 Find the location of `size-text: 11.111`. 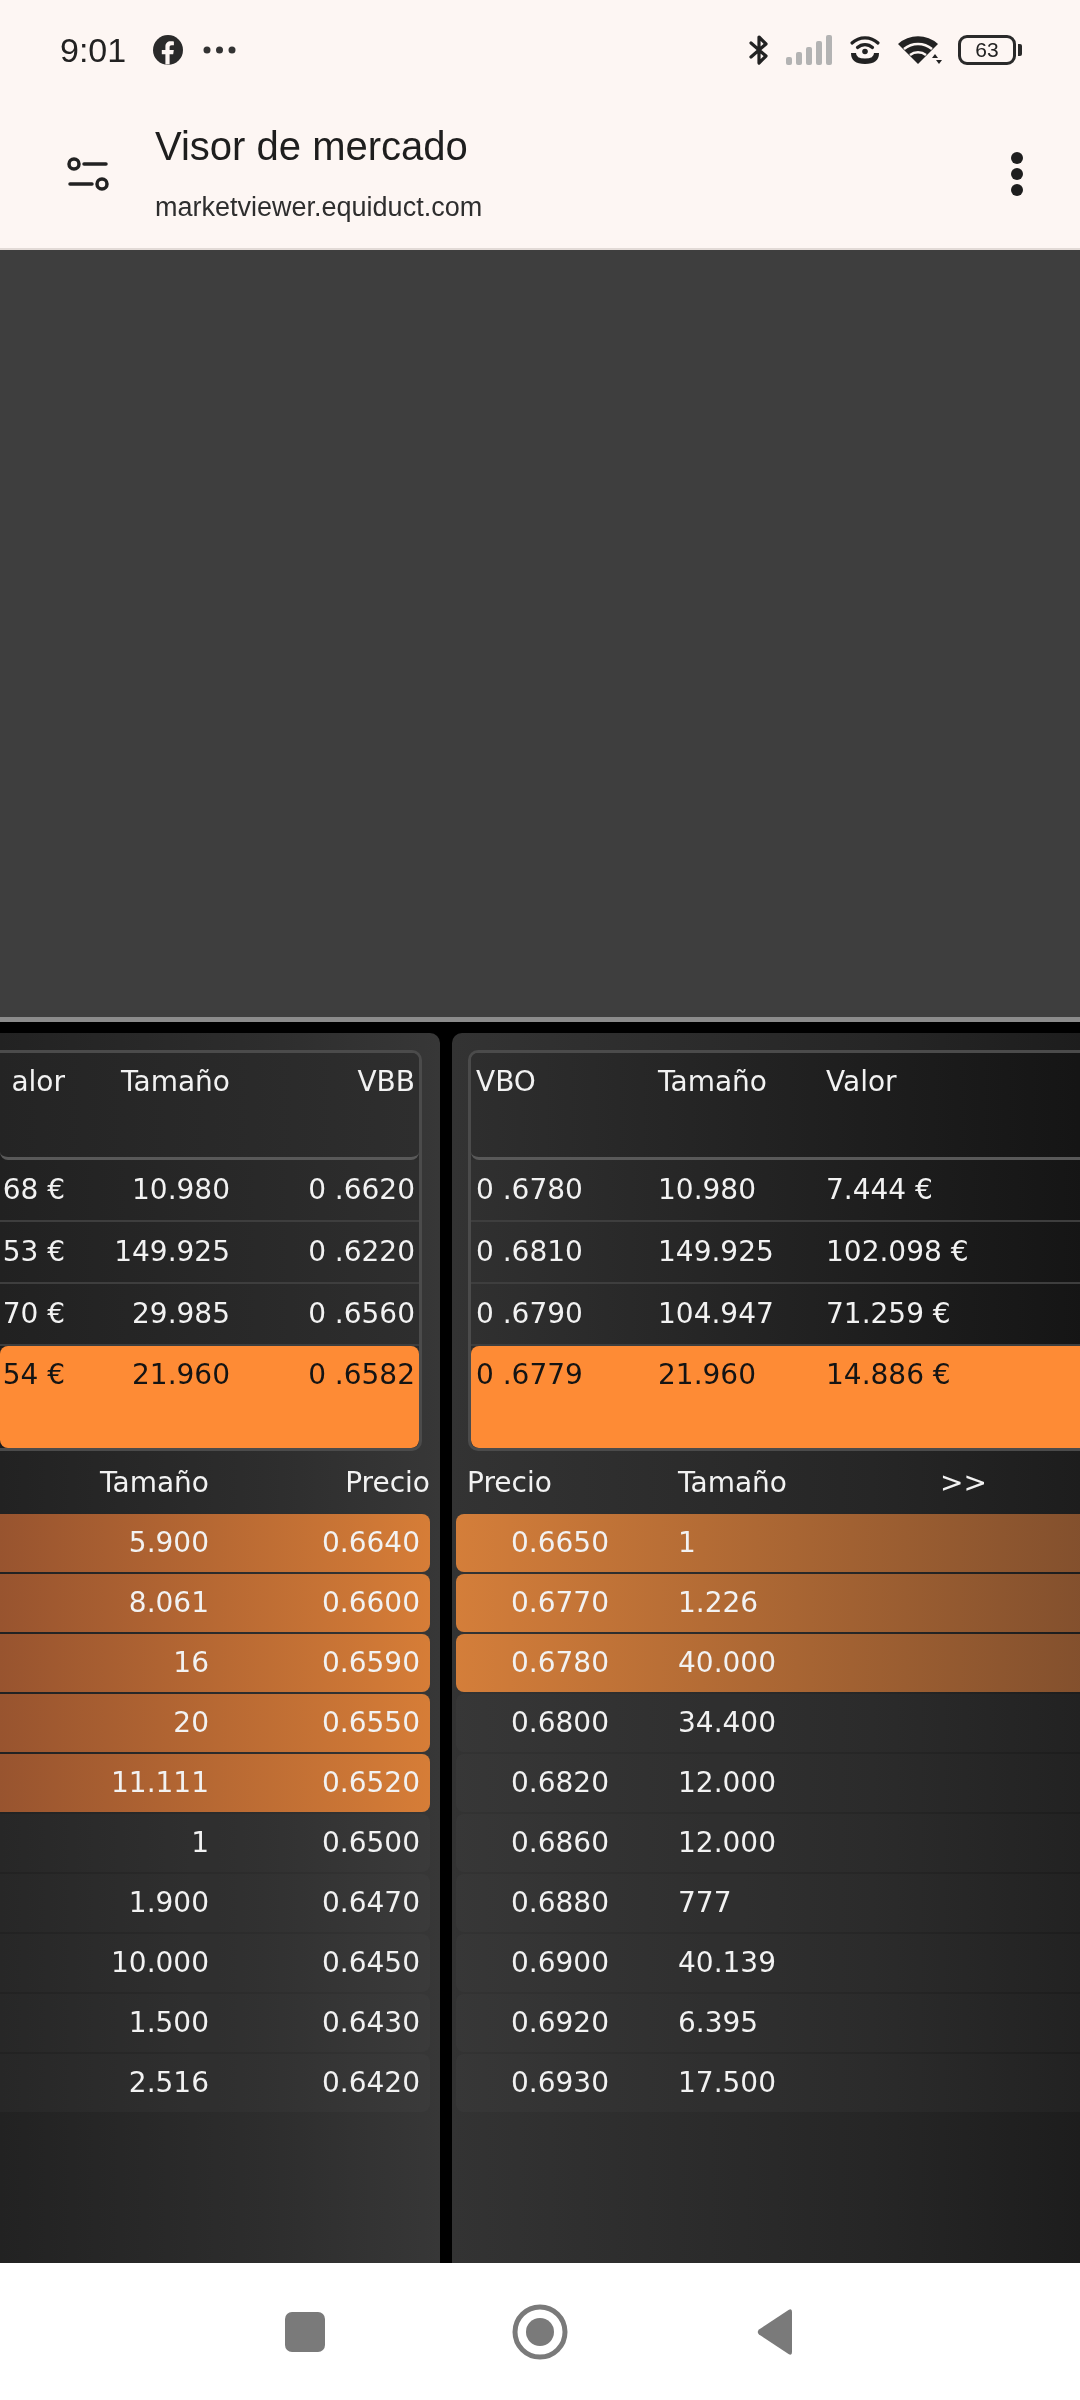

size-text: 11.111 is located at coordinates (160, 1783).